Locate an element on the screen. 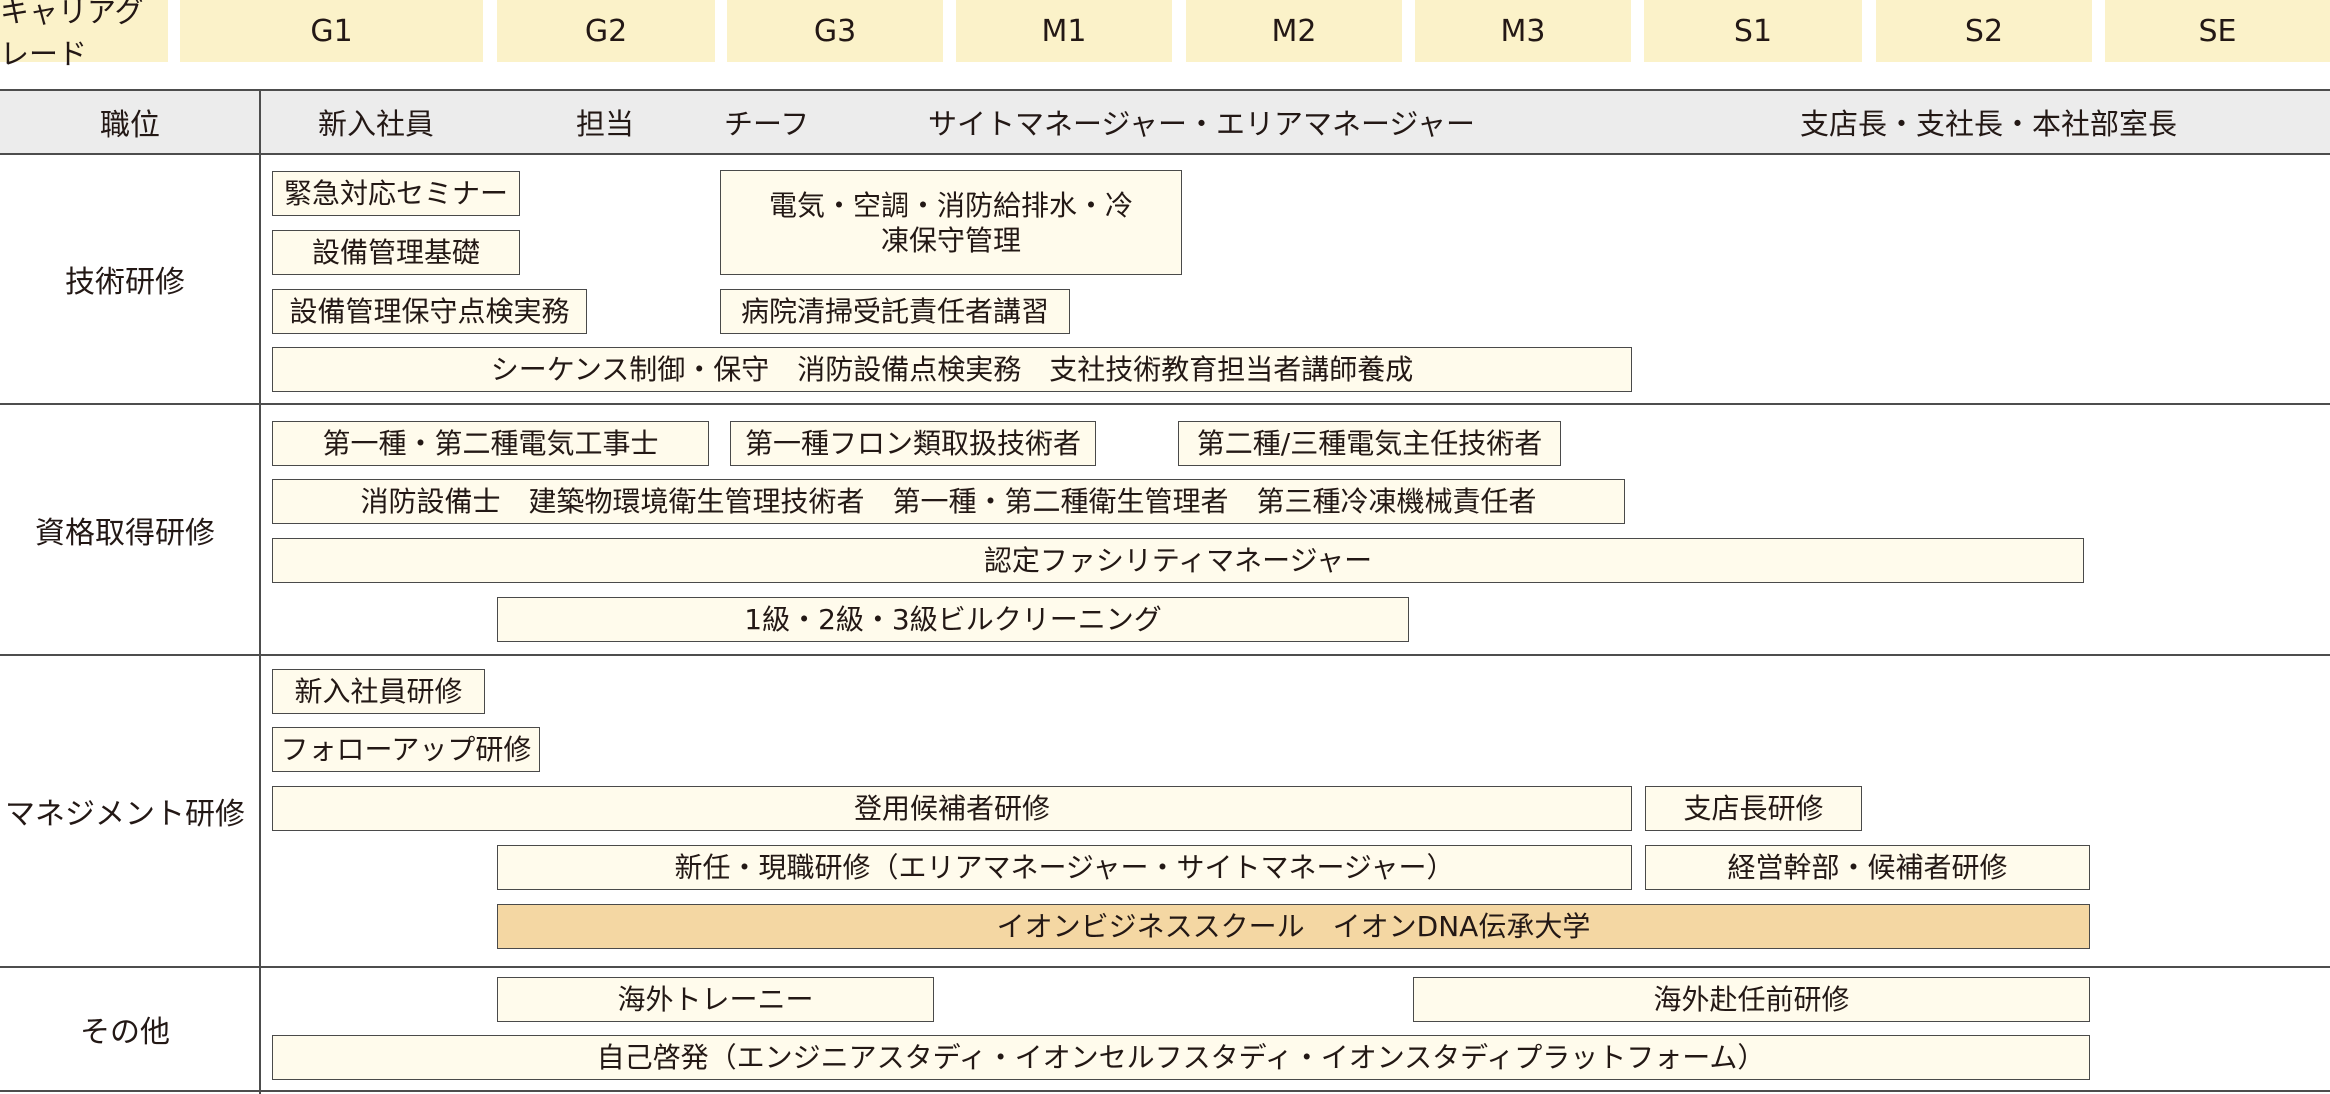 This screenshot has height=1094, width=2330. position-chief: チーフ is located at coordinates (767, 124).